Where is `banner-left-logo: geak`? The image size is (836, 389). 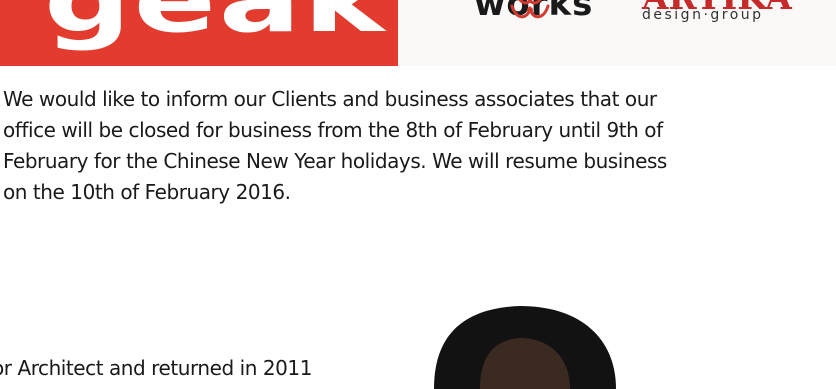 banner-left-logo: geak is located at coordinates (199, 33).